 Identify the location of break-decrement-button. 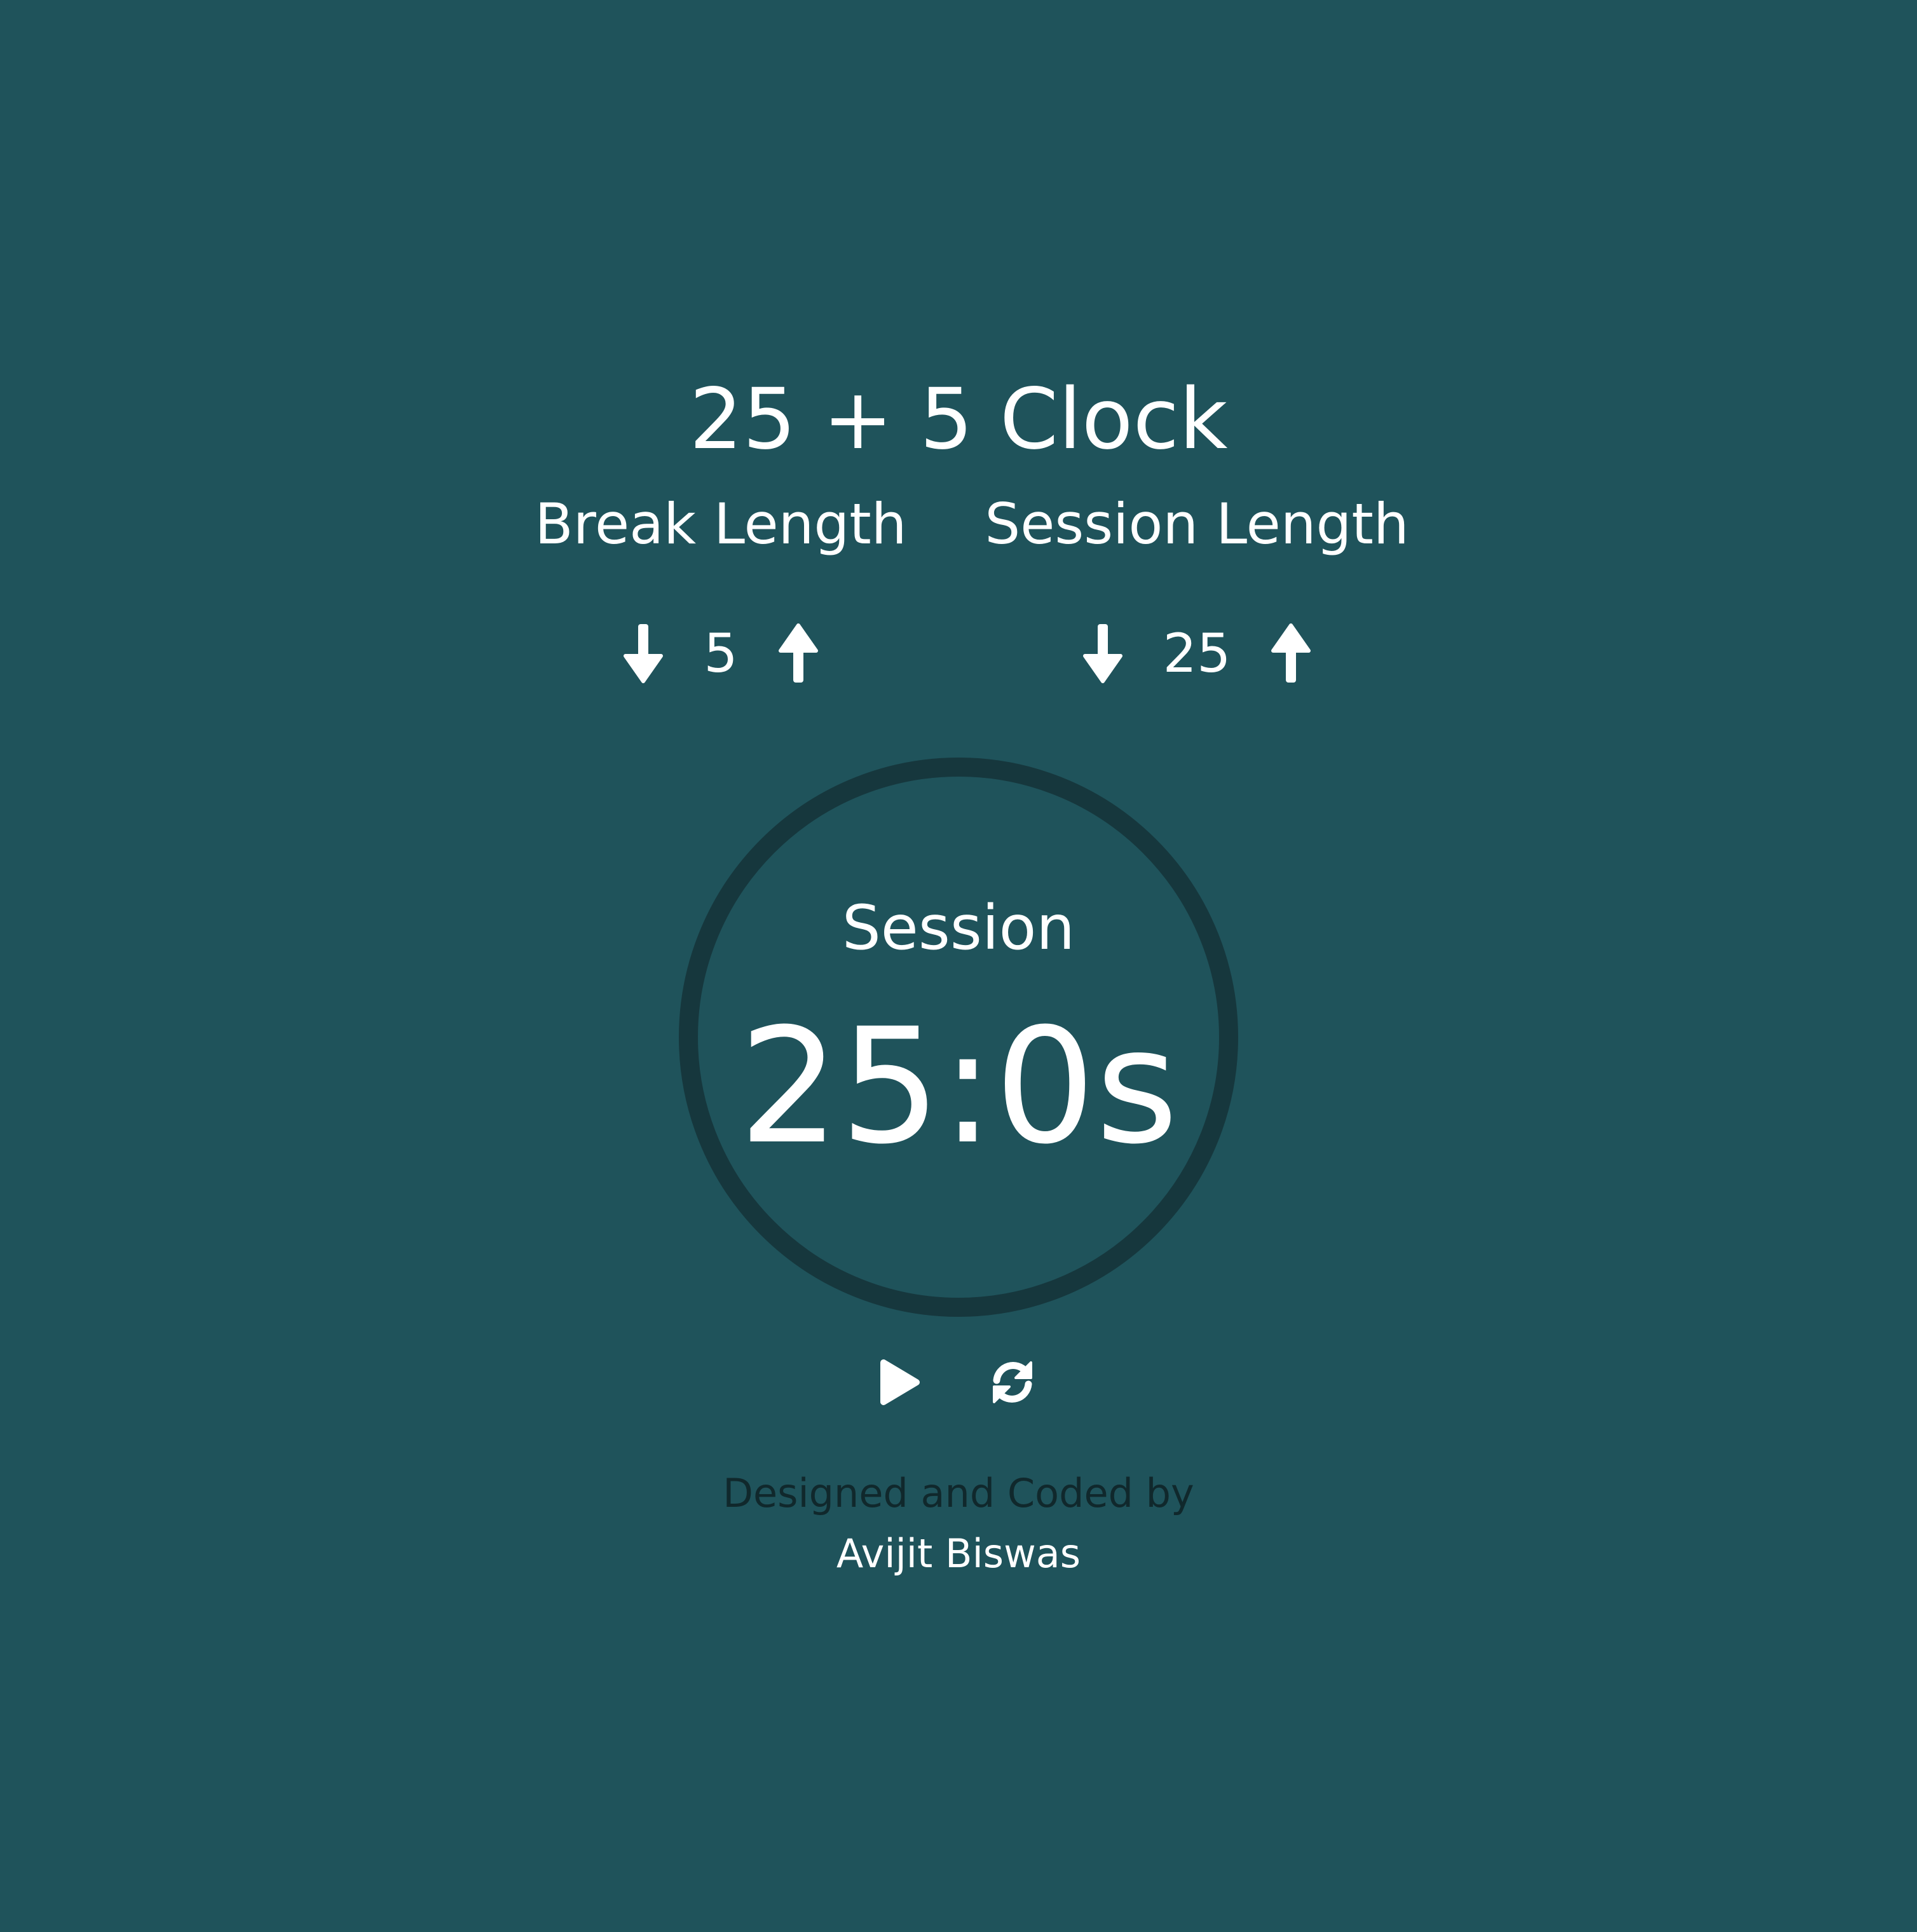
(643, 653).